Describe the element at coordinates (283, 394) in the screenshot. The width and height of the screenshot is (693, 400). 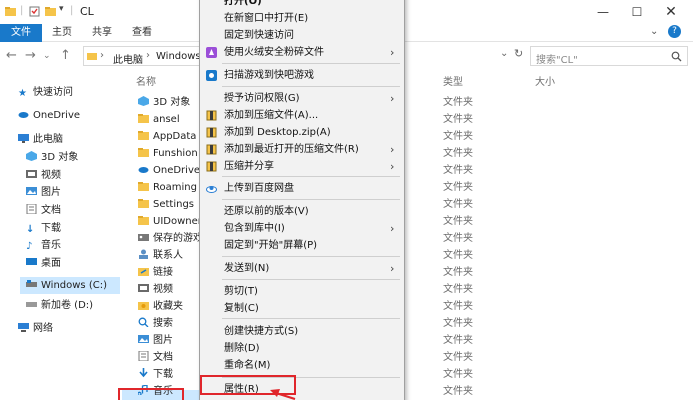
I see `pointer-arrow-icon` at that location.